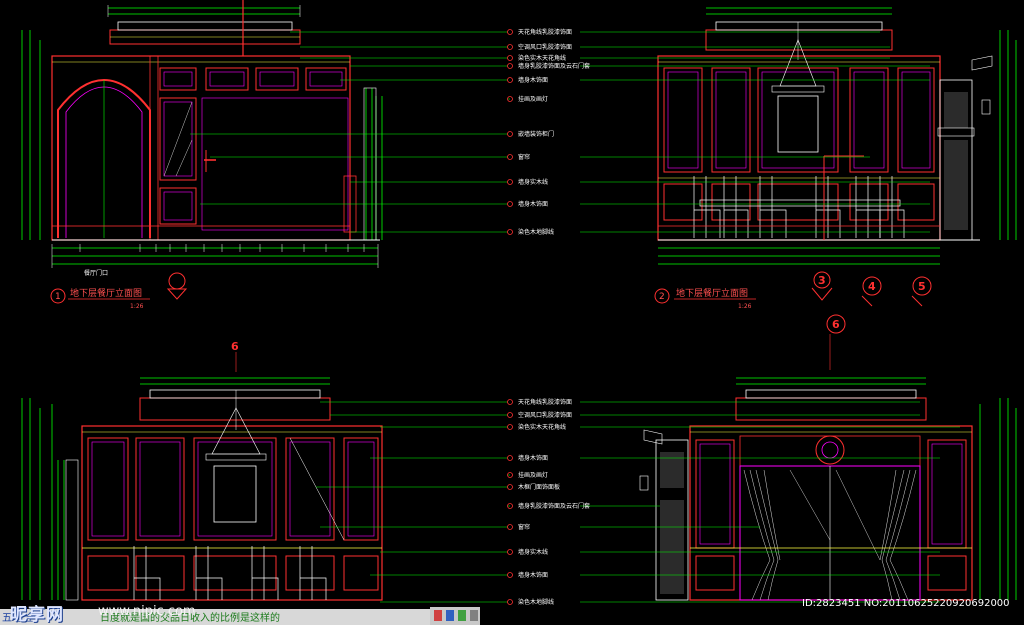 This screenshot has height=625, width=1024. Describe the element at coordinates (37, 615) in the screenshot. I see `watermark-brand: 昵享网` at that location.